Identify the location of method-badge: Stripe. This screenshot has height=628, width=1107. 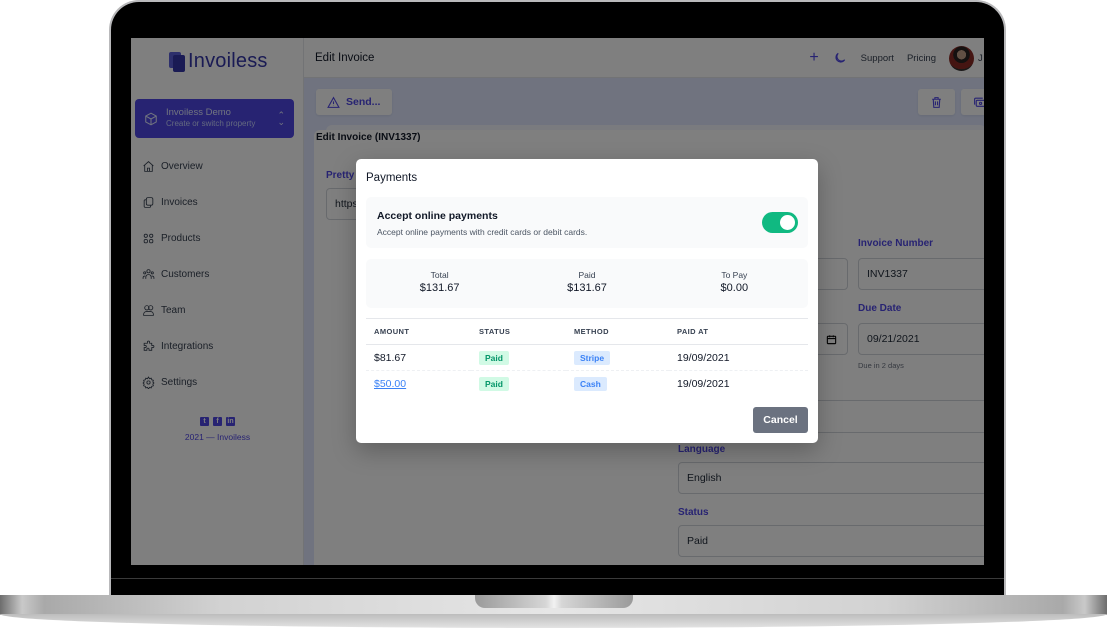
(592, 357).